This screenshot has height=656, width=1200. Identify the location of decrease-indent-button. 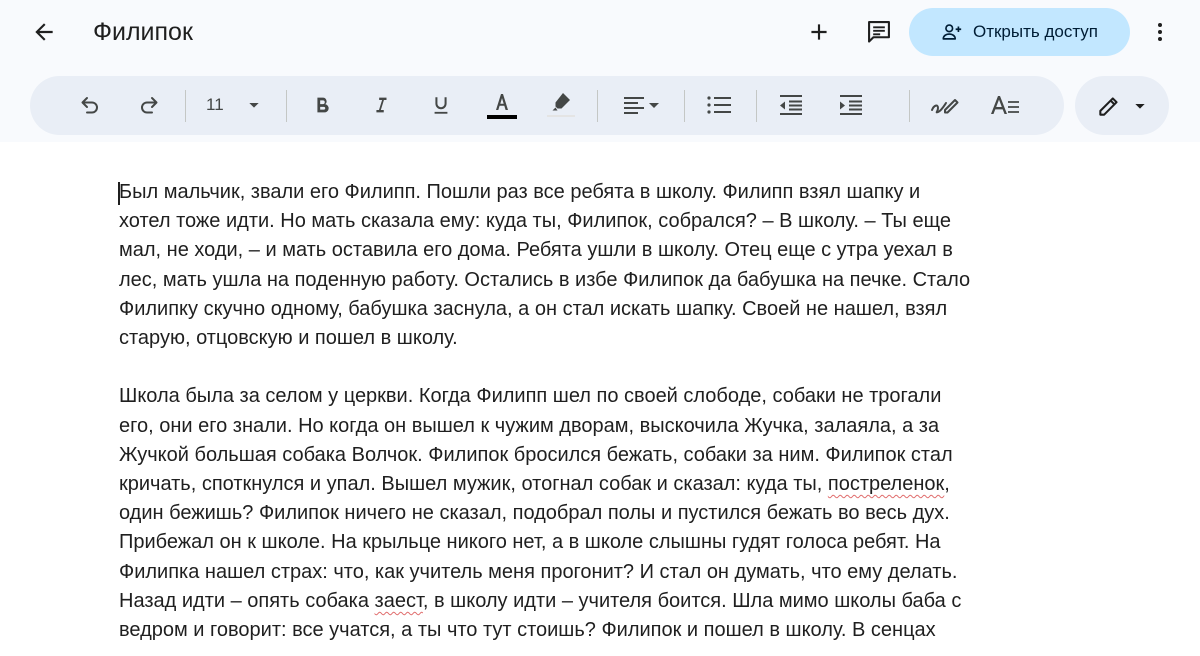
(791, 105).